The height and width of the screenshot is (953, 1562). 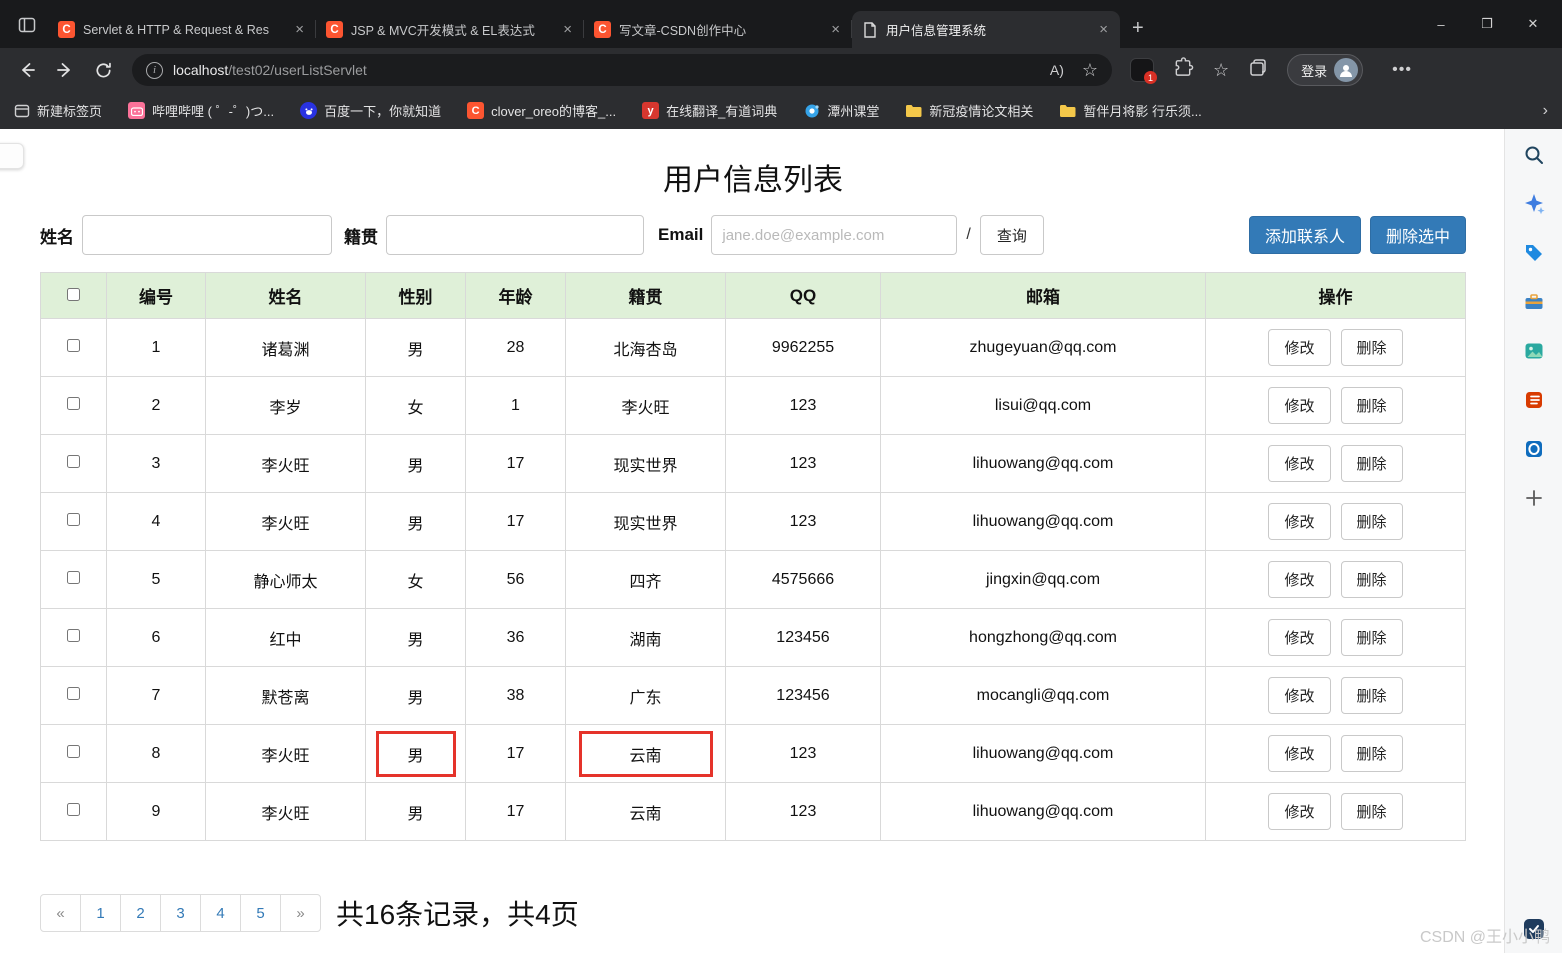 I want to click on cell-hometown: 湖南, so click(x=645, y=637).